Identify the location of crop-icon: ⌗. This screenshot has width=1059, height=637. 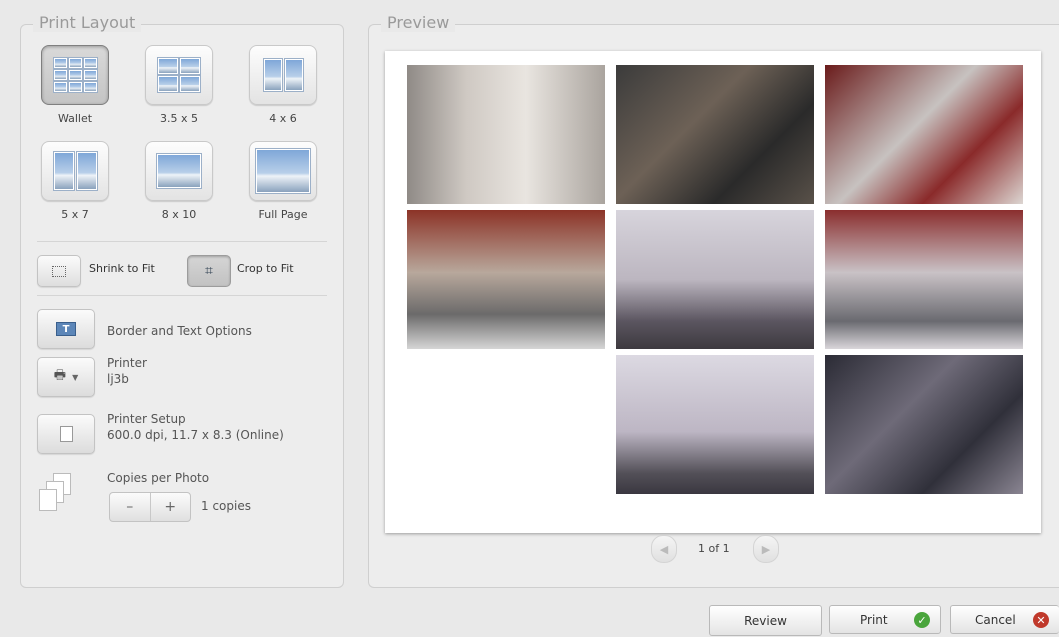
(209, 271).